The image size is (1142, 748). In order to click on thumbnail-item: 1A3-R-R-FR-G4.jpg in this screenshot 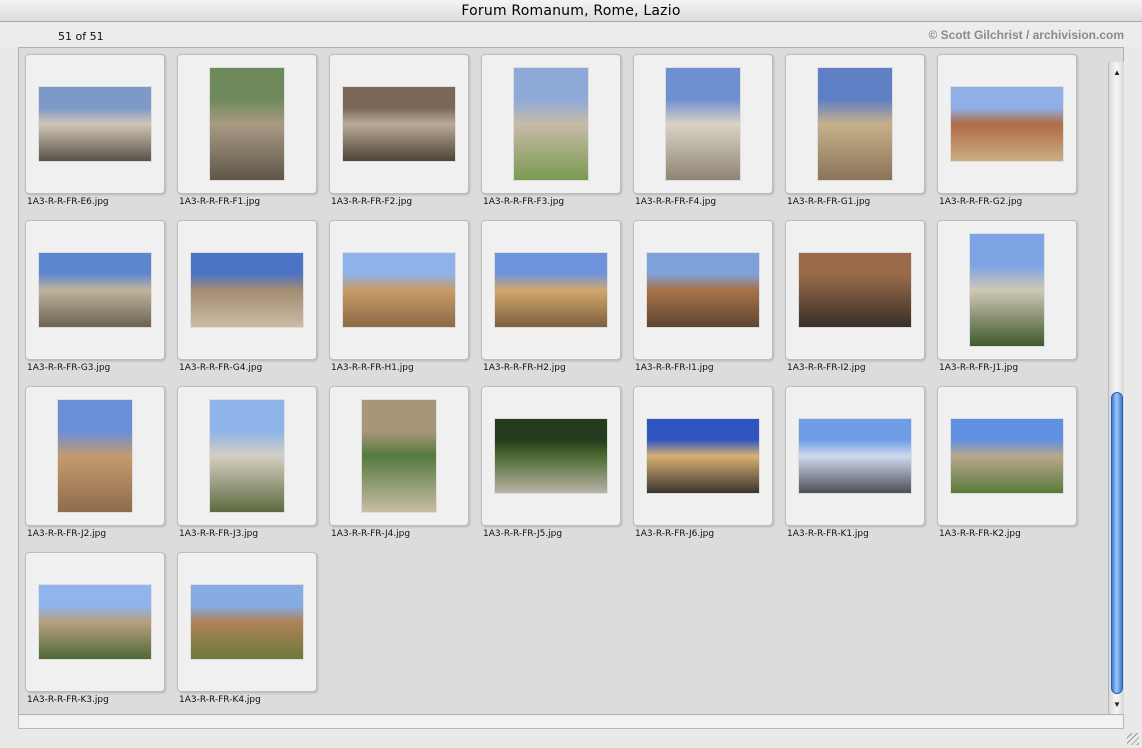, I will do `click(247, 303)`.